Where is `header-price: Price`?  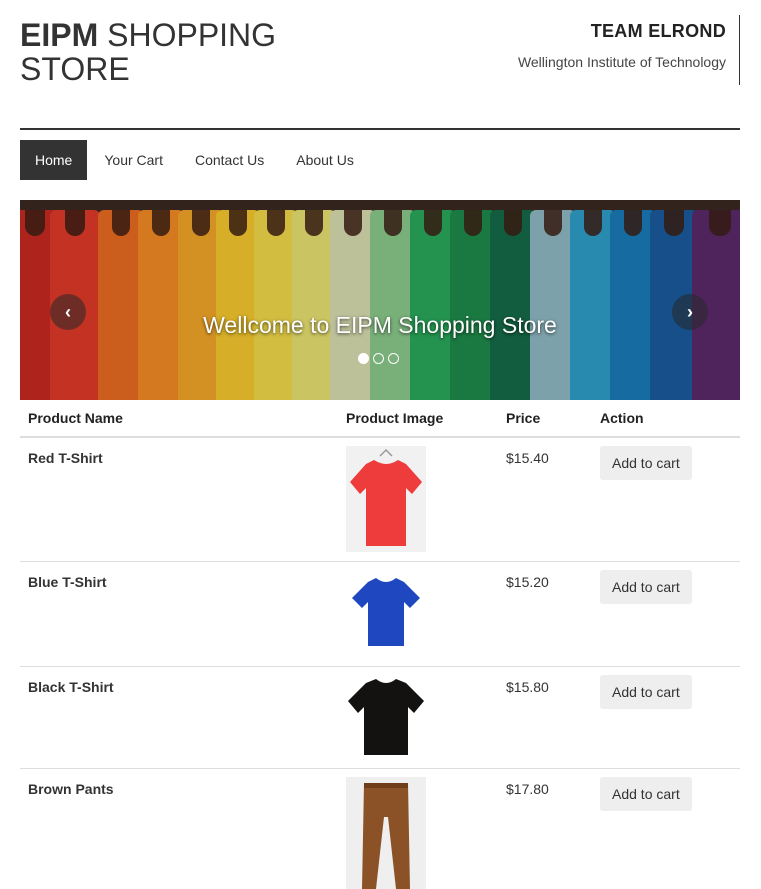 header-price: Price is located at coordinates (545, 419).